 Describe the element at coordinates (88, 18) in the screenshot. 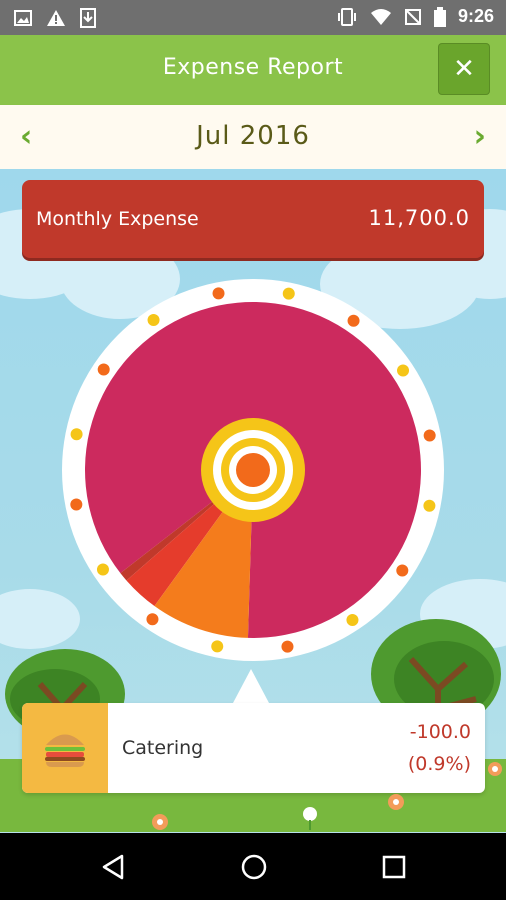

I see `download-icon` at that location.